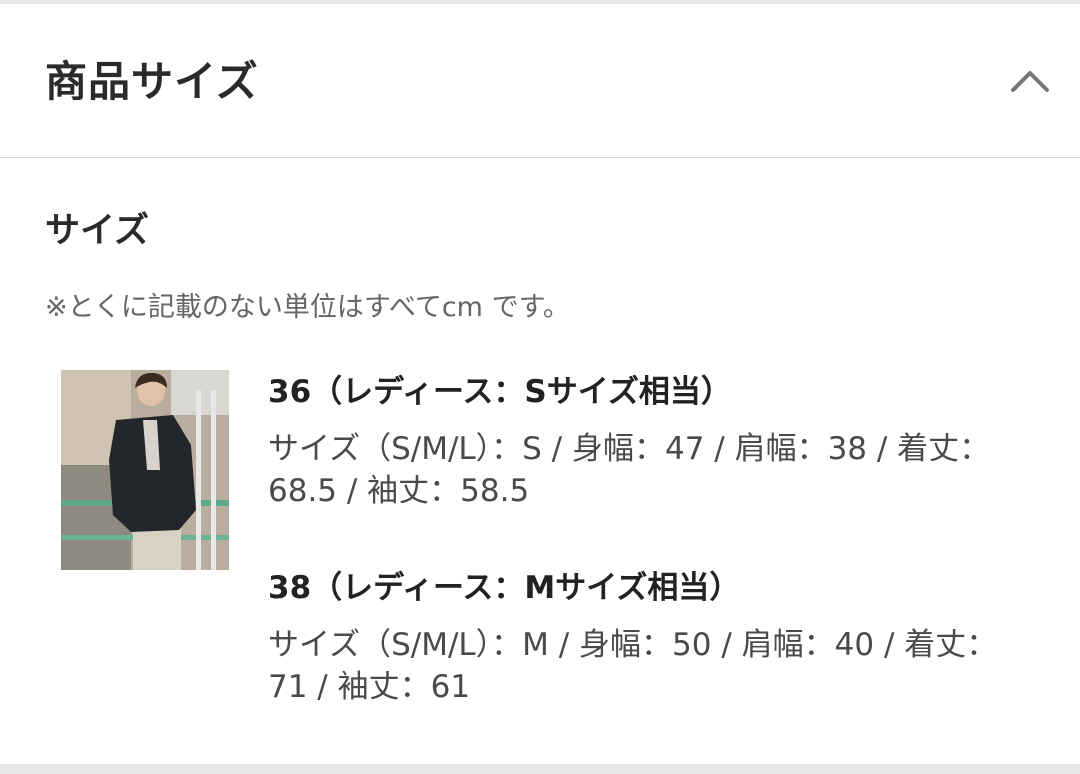 This screenshot has height=774, width=1080. I want to click on size-heading: 38（レディース：Mサイズ相当）, so click(504, 588).